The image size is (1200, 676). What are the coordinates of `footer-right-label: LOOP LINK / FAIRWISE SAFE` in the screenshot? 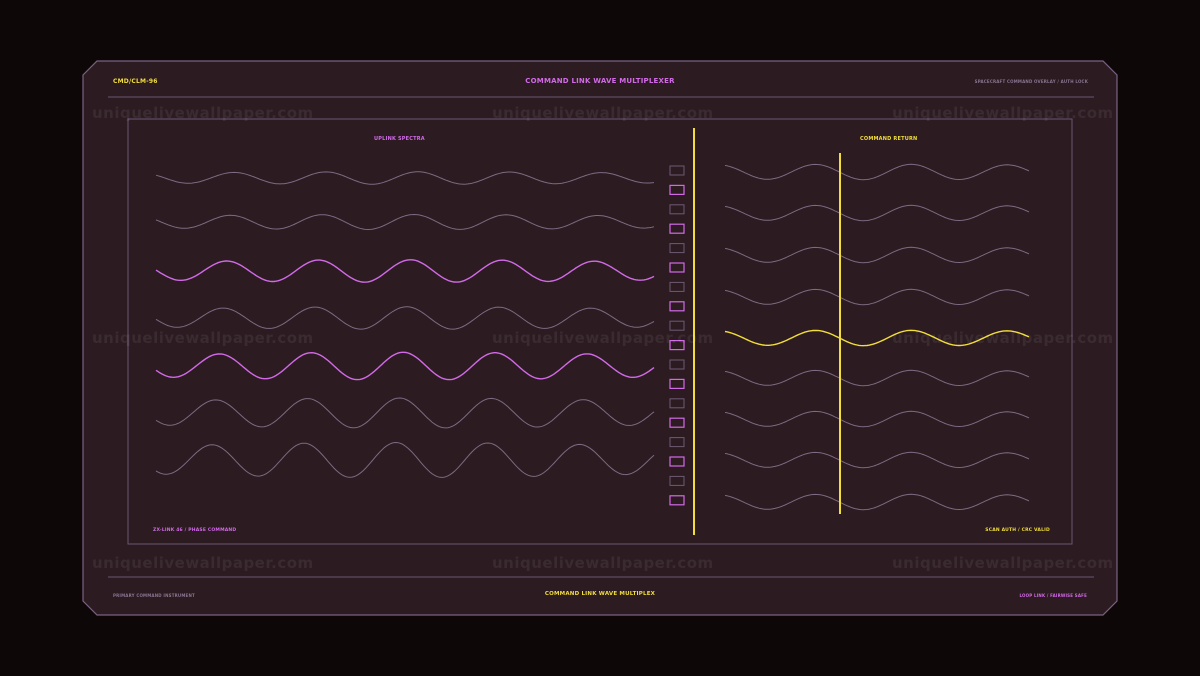 It's located at (1053, 595).